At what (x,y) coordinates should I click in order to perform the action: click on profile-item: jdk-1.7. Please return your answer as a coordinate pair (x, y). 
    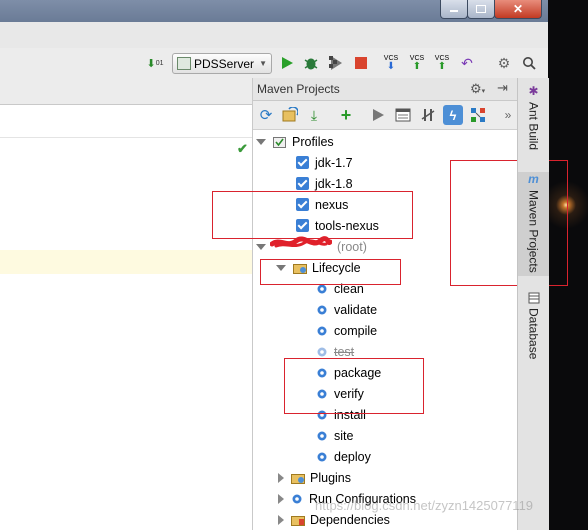
    Looking at the image, I should click on (324, 162).